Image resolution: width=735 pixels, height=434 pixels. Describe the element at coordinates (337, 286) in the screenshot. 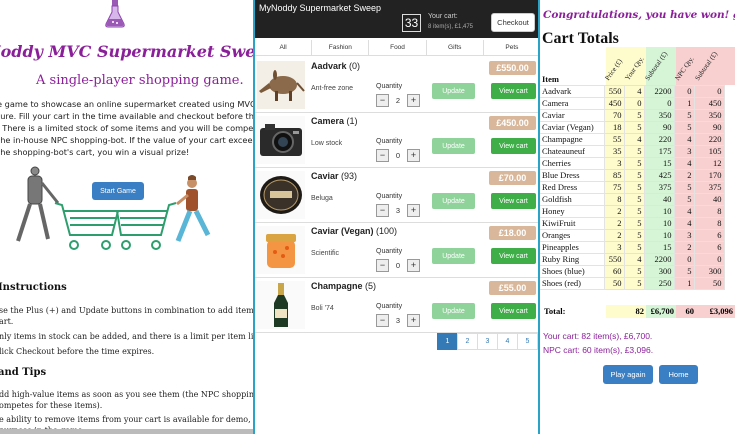

I see `product-title: Champagne` at that location.